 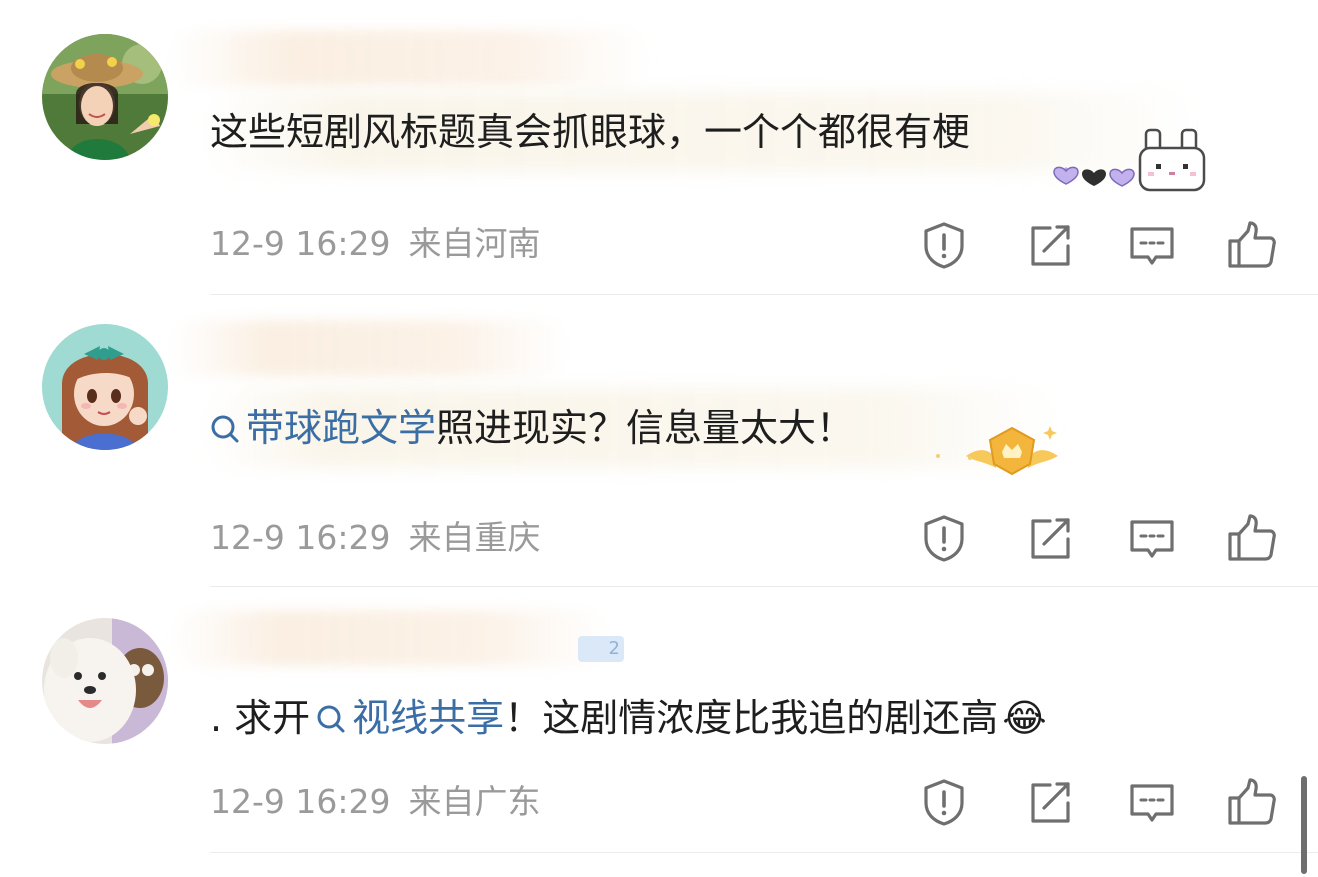 I want to click on comment-location: 来自重庆, so click(x=474, y=537).